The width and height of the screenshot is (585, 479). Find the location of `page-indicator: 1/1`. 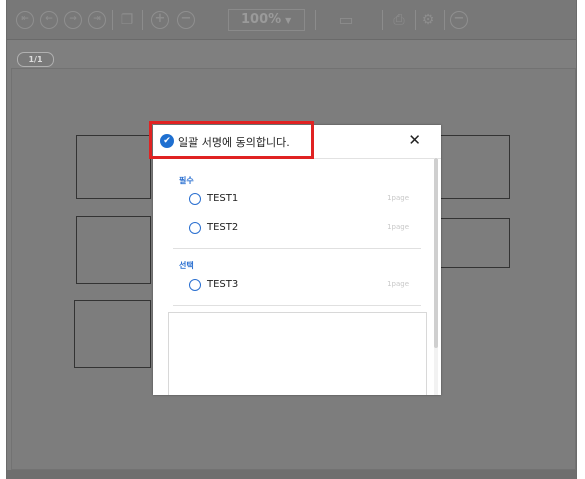

page-indicator: 1/1 is located at coordinates (35, 59).